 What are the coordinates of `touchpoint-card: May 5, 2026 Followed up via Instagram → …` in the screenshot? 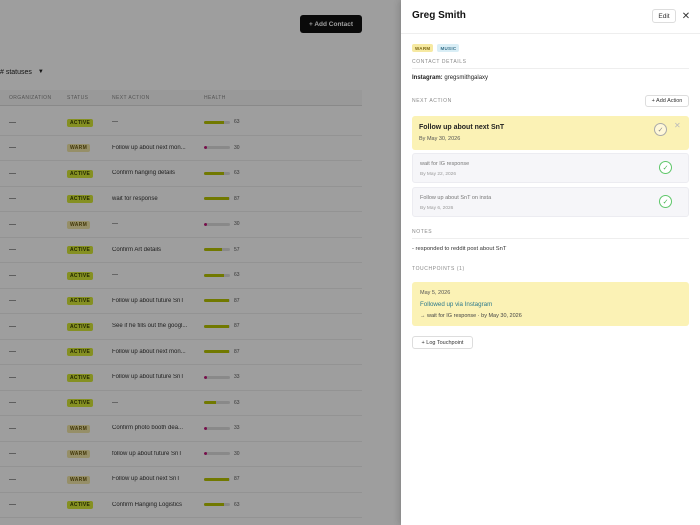 It's located at (550, 304).